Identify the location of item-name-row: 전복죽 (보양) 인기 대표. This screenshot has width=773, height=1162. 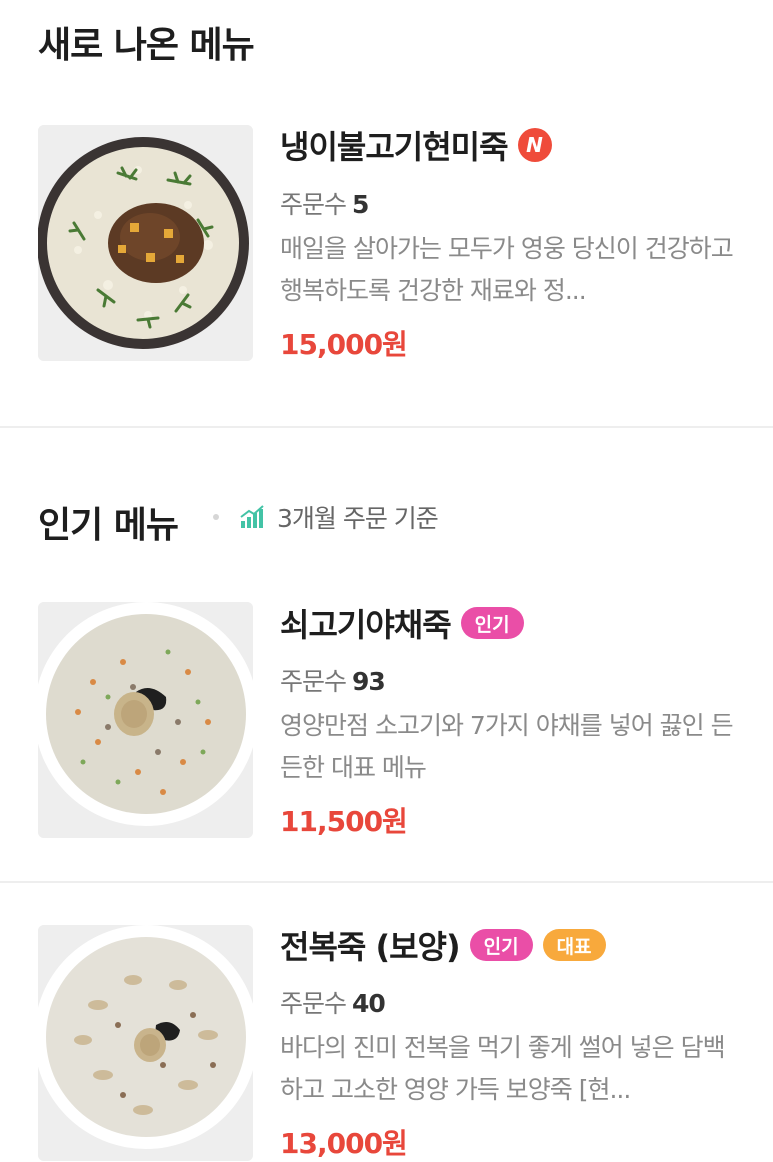
(443, 945).